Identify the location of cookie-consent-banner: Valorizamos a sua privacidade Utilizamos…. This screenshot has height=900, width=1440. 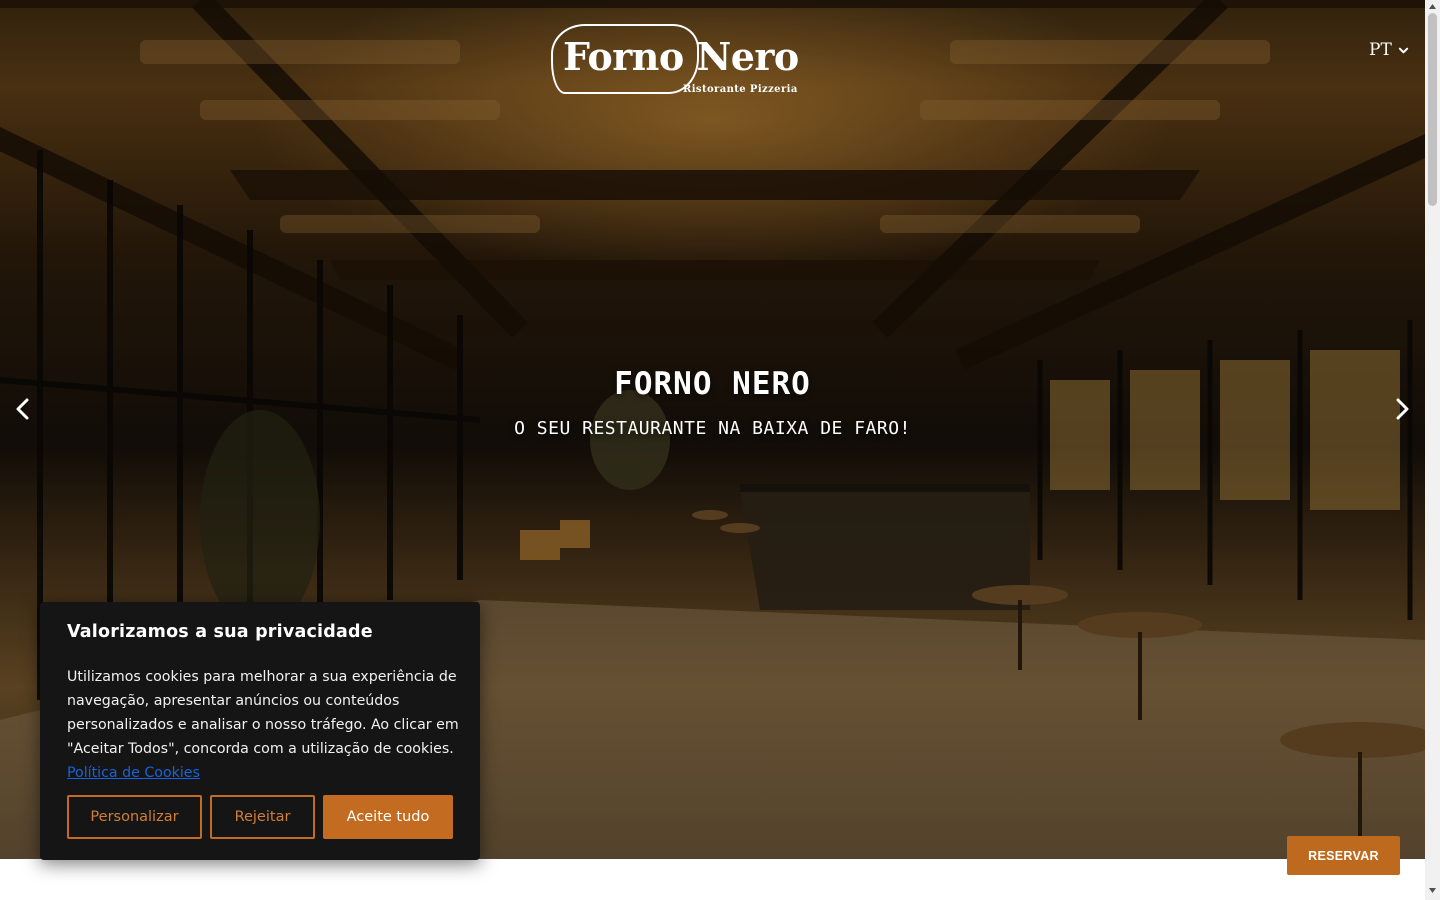
(260, 731).